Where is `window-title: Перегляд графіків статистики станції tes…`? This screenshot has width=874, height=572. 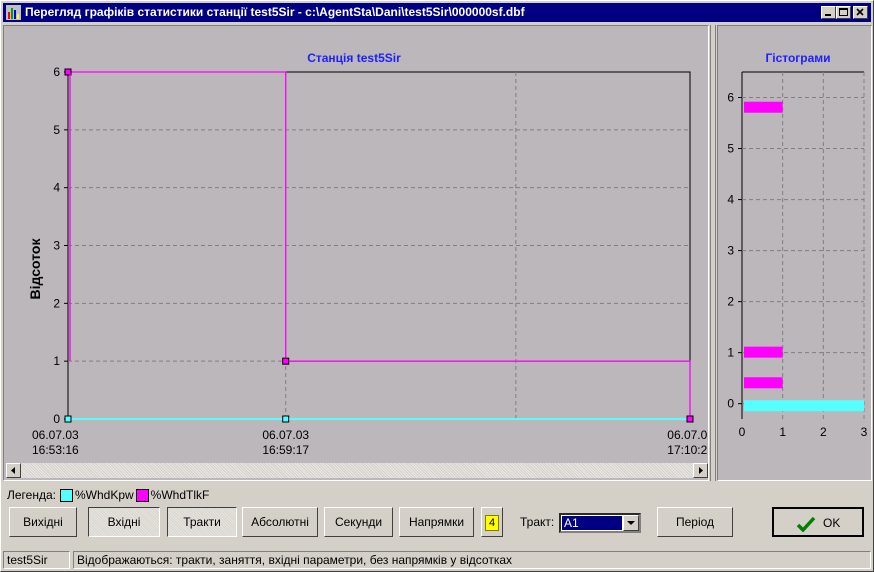
window-title: Перегляд графіків статистики станції tes… is located at coordinates (275, 12).